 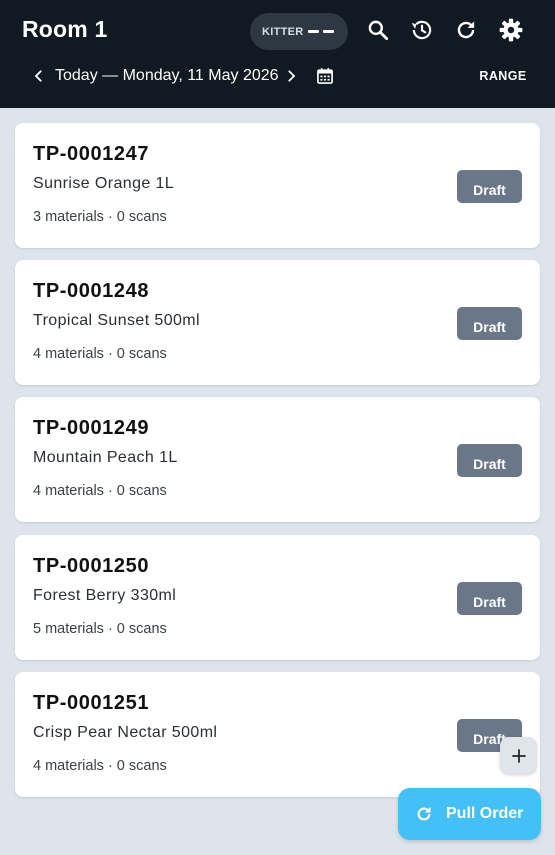 What do you see at coordinates (283, 31) in the screenshot?
I see `kitter-label: KITTER` at bounding box center [283, 31].